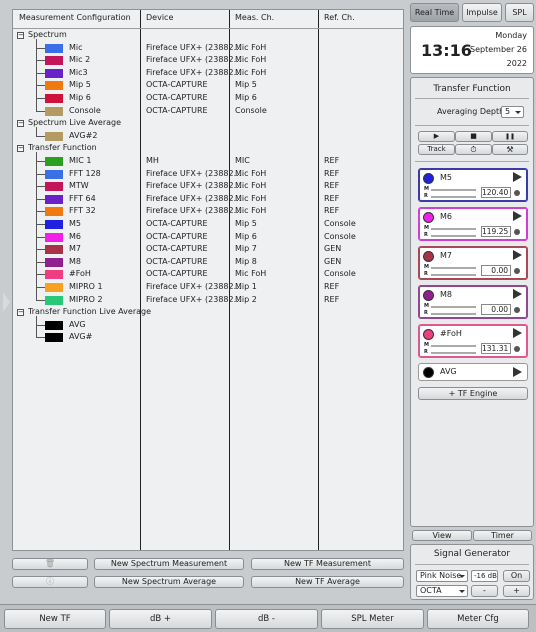 This screenshot has height=632, width=536. Describe the element at coordinates (208, 337) in the screenshot. I see `tree-item-row: AVG#` at that location.